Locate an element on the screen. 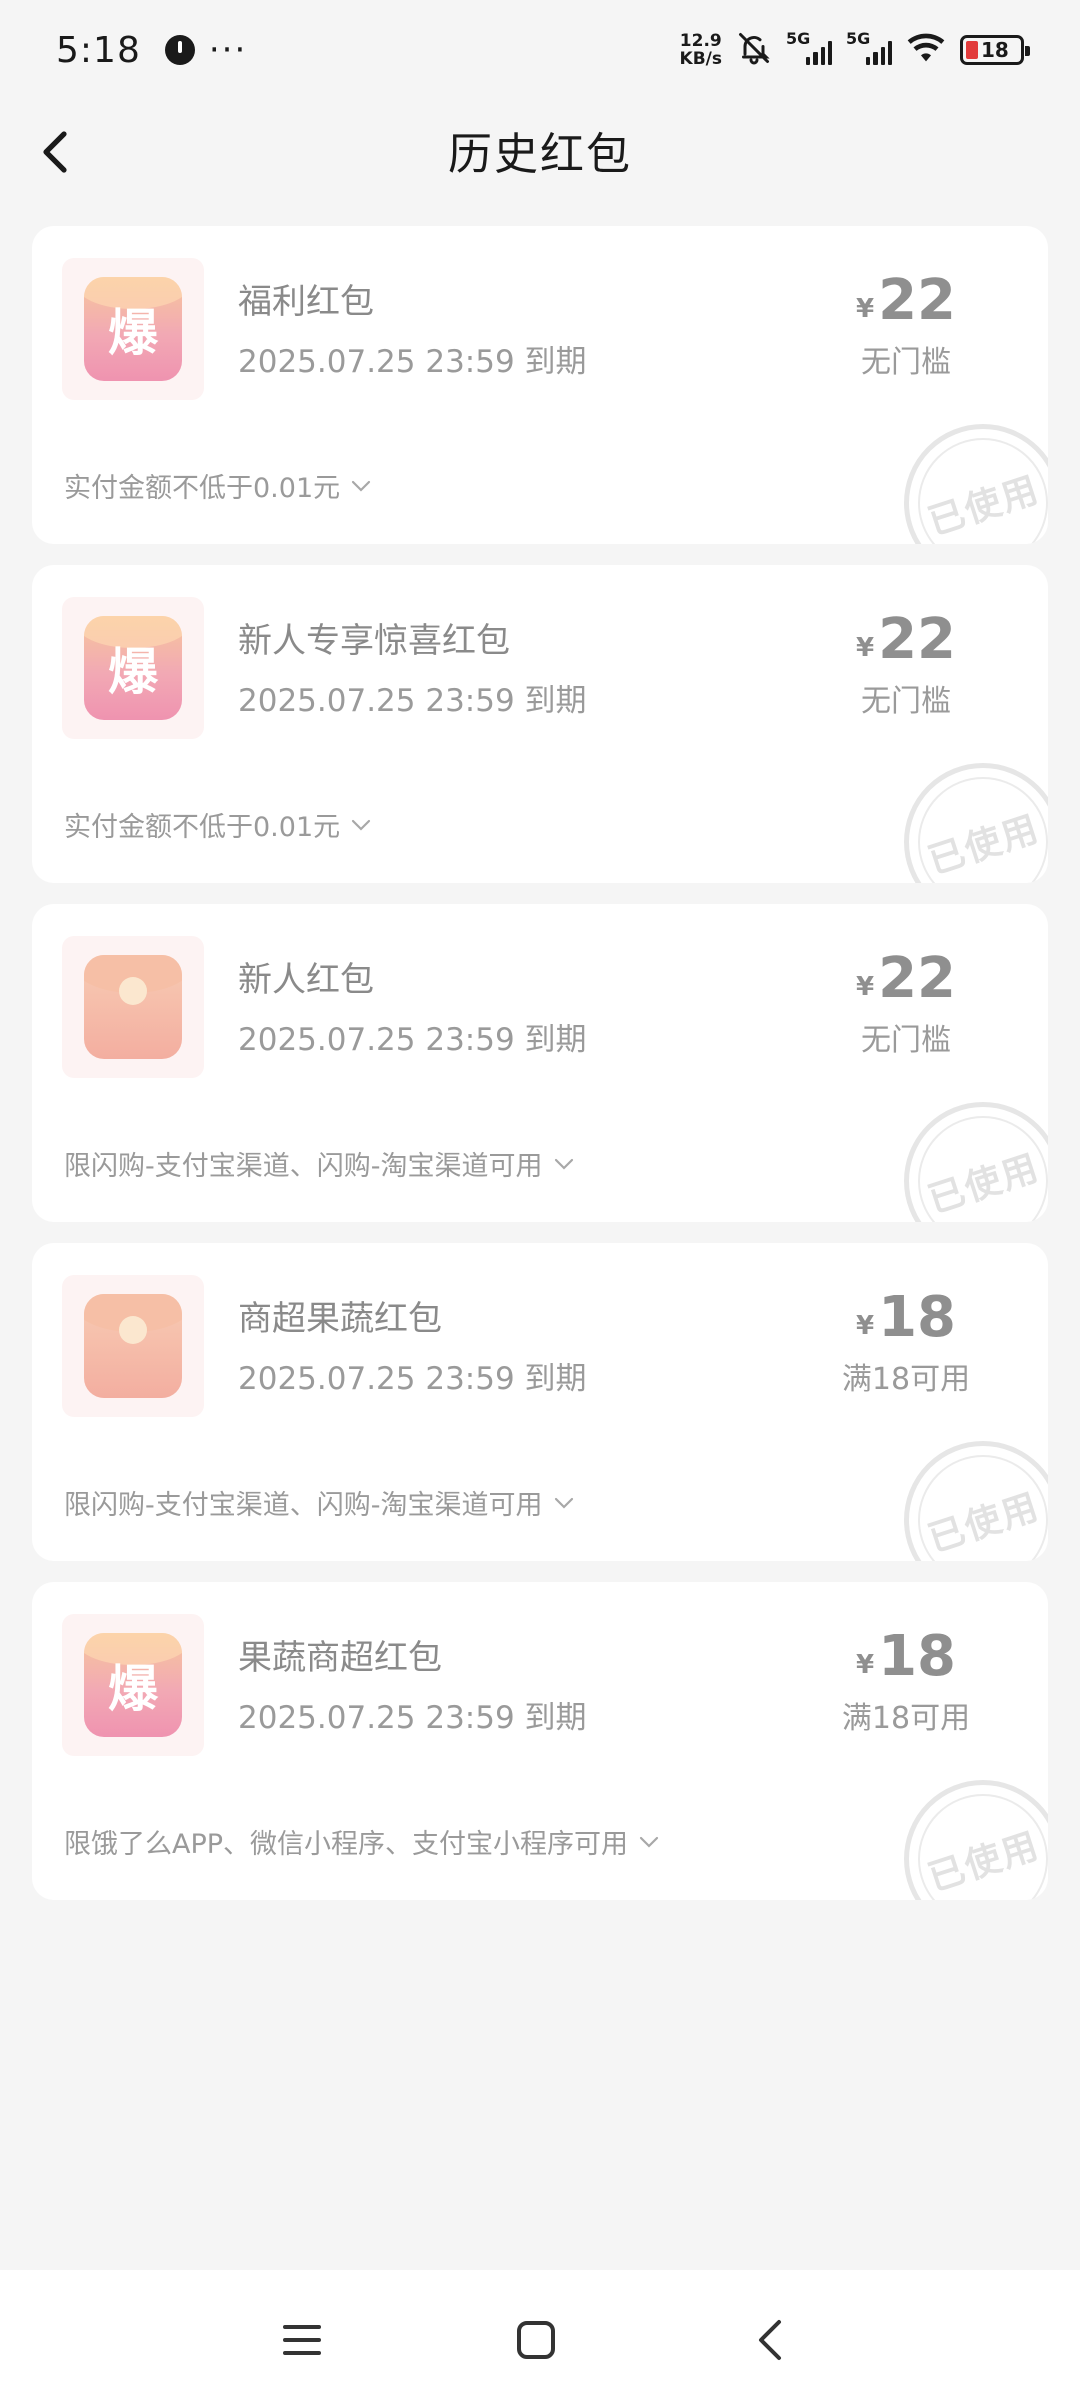 Image resolution: width=1080 pixels, height=2400 pixels. mute-bell-icon is located at coordinates (754, 50).